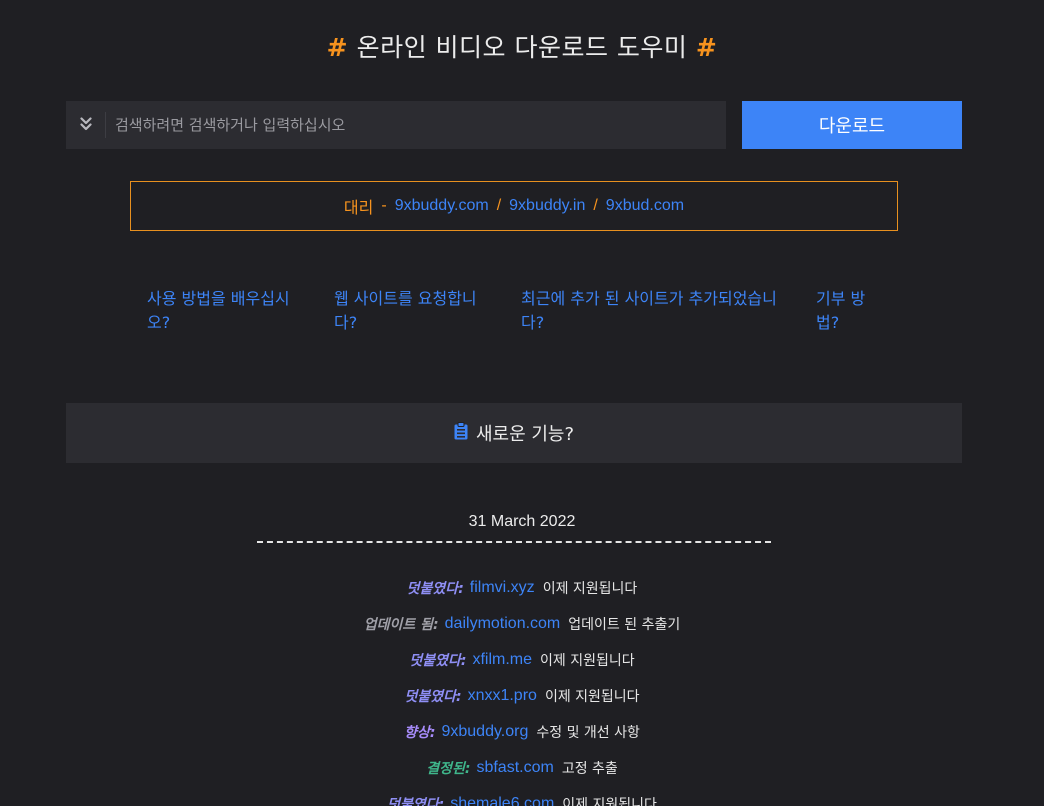 The height and width of the screenshot is (806, 1044). Describe the element at coordinates (525, 434) in the screenshot. I see `whats-new-label: 새로운 기능?` at that location.